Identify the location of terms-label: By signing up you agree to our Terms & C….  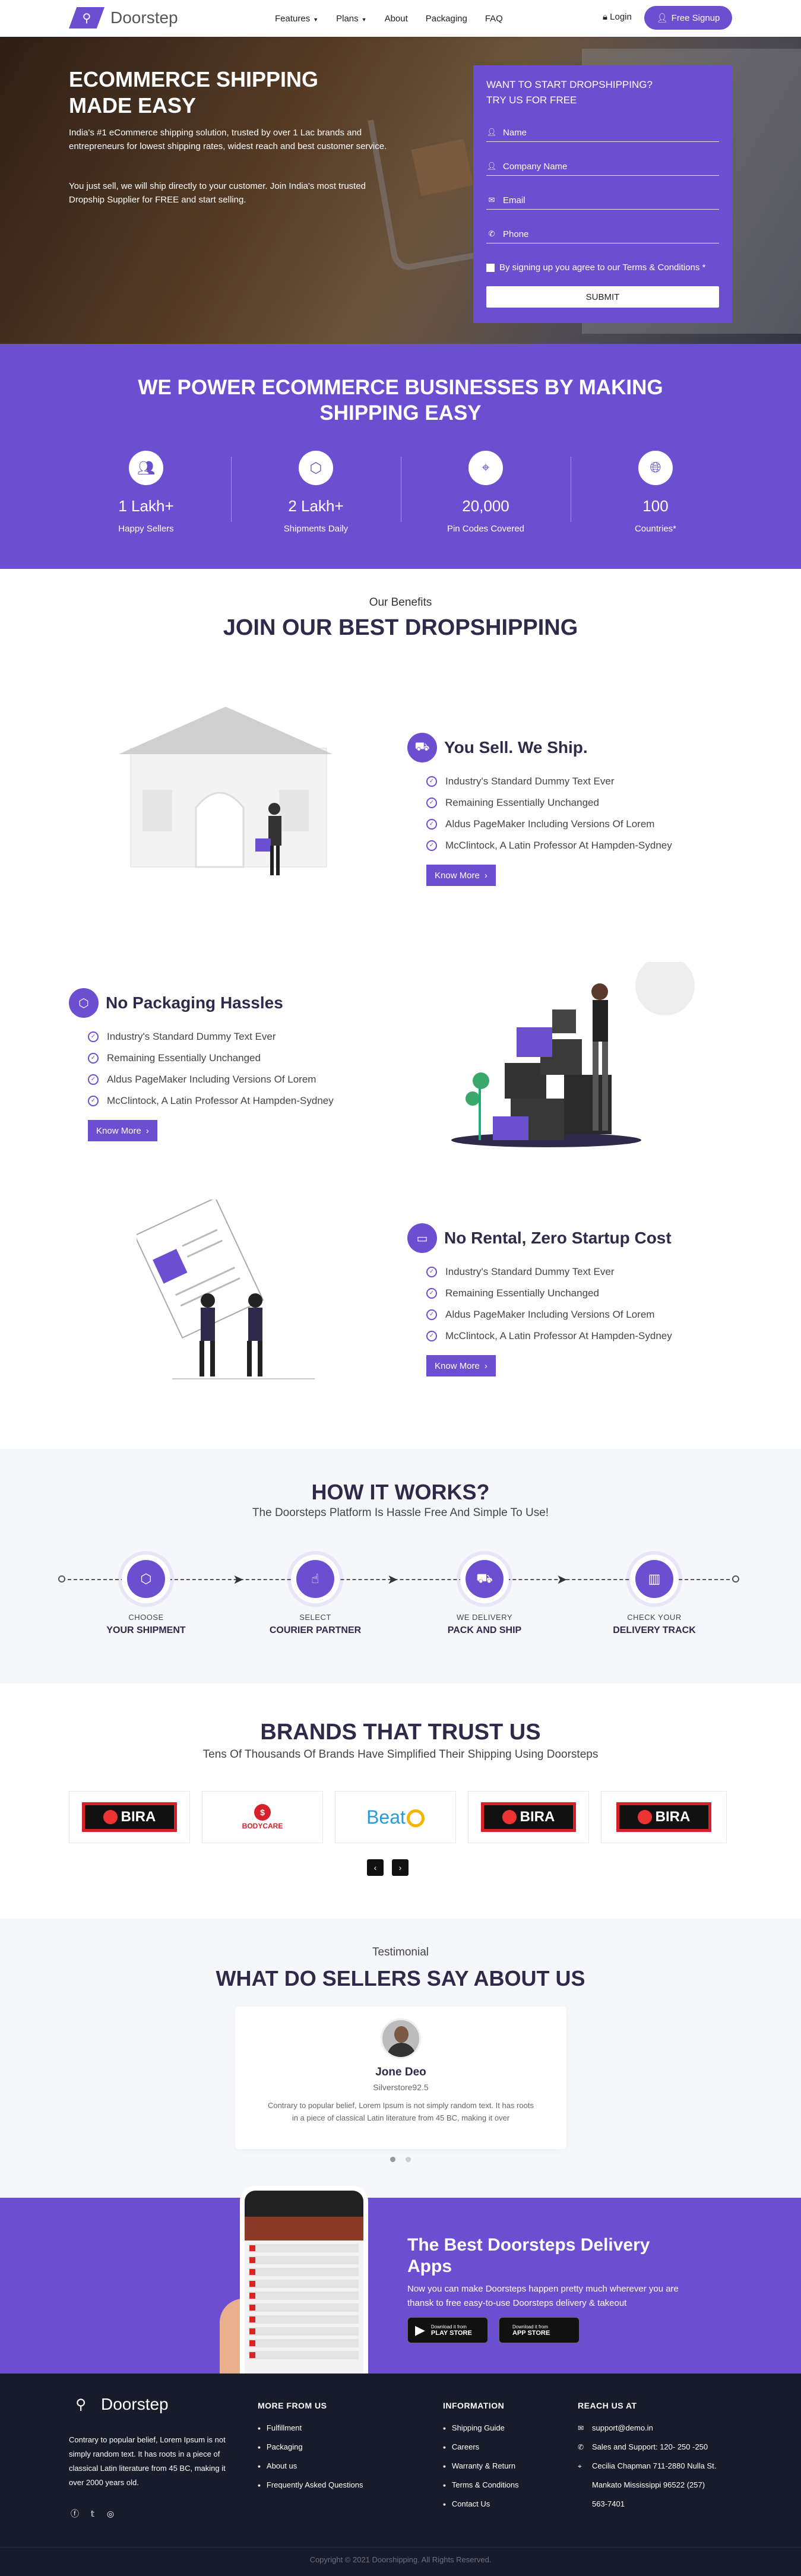
(602, 267).